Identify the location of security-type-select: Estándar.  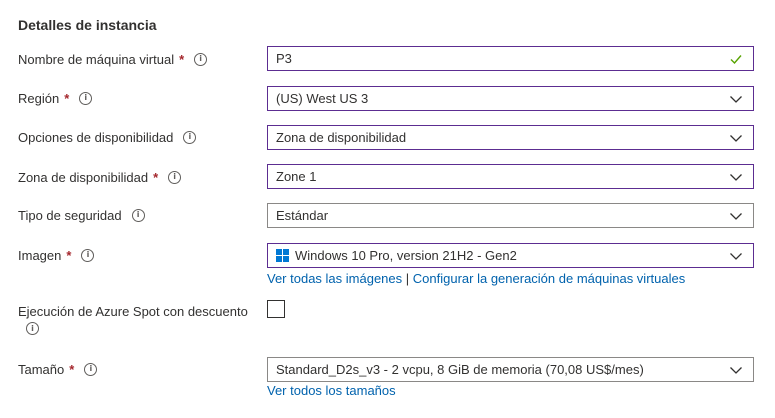
(510, 215).